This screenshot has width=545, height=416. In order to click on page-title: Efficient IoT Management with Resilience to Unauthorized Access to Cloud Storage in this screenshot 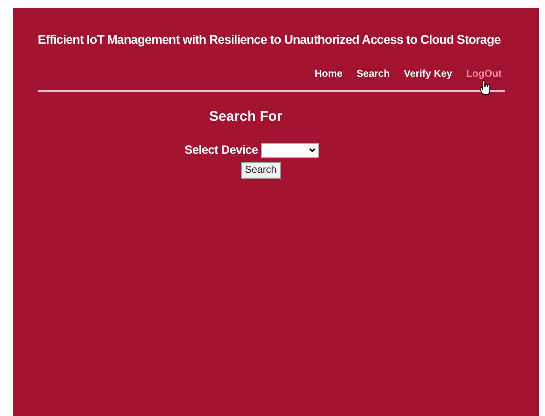, I will do `click(270, 40)`.